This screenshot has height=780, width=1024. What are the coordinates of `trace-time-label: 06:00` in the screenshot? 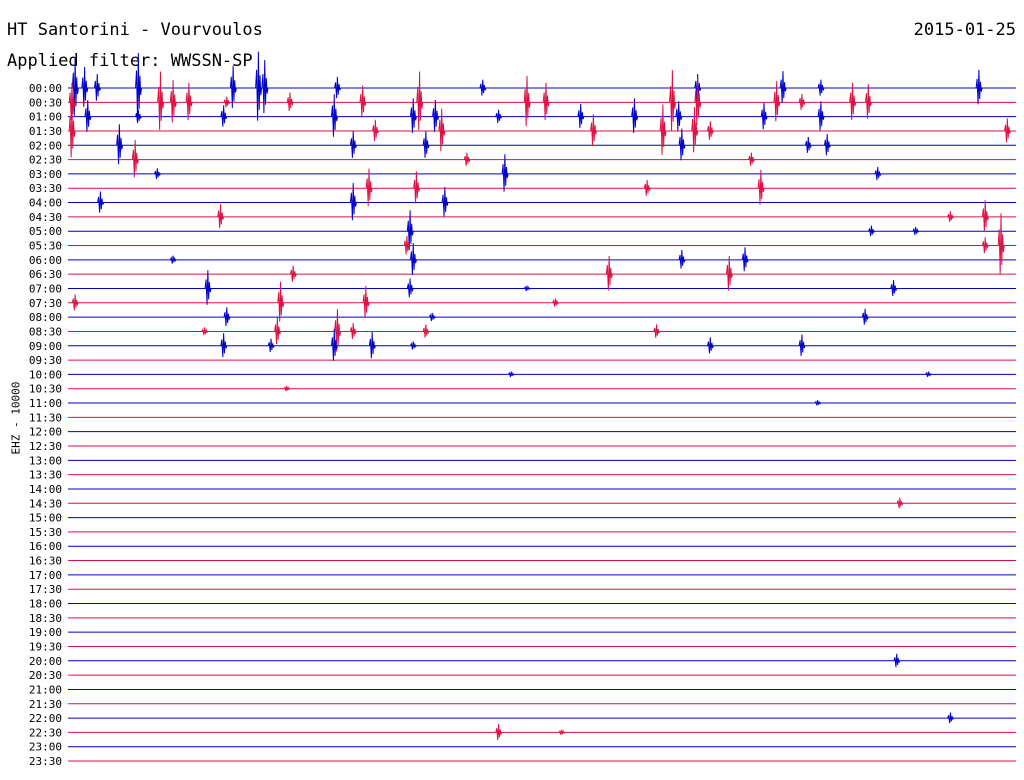 It's located at (45, 260).